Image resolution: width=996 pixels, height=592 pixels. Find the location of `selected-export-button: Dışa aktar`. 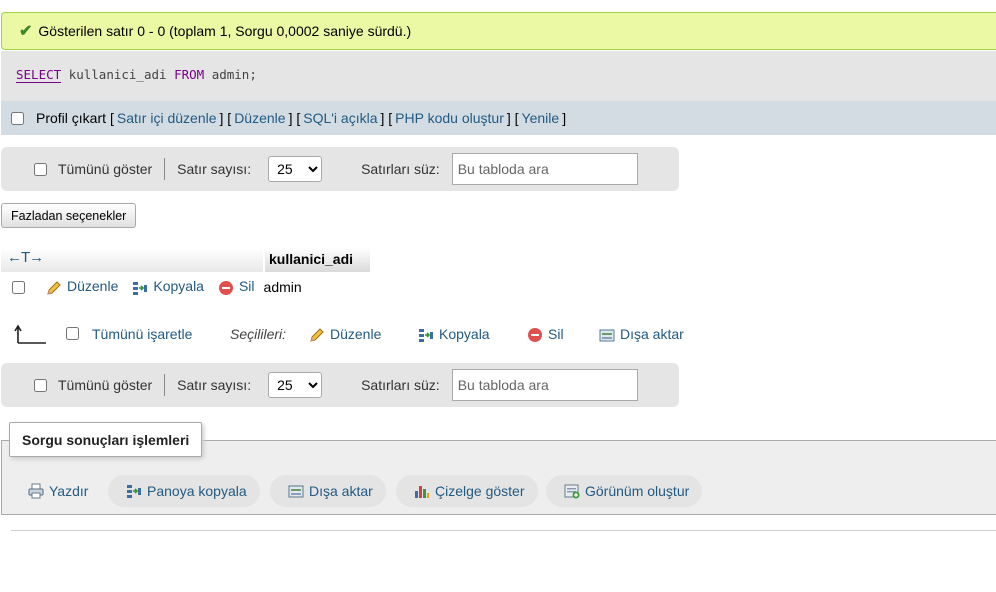

selected-export-button: Dışa aktar is located at coordinates (641, 334).